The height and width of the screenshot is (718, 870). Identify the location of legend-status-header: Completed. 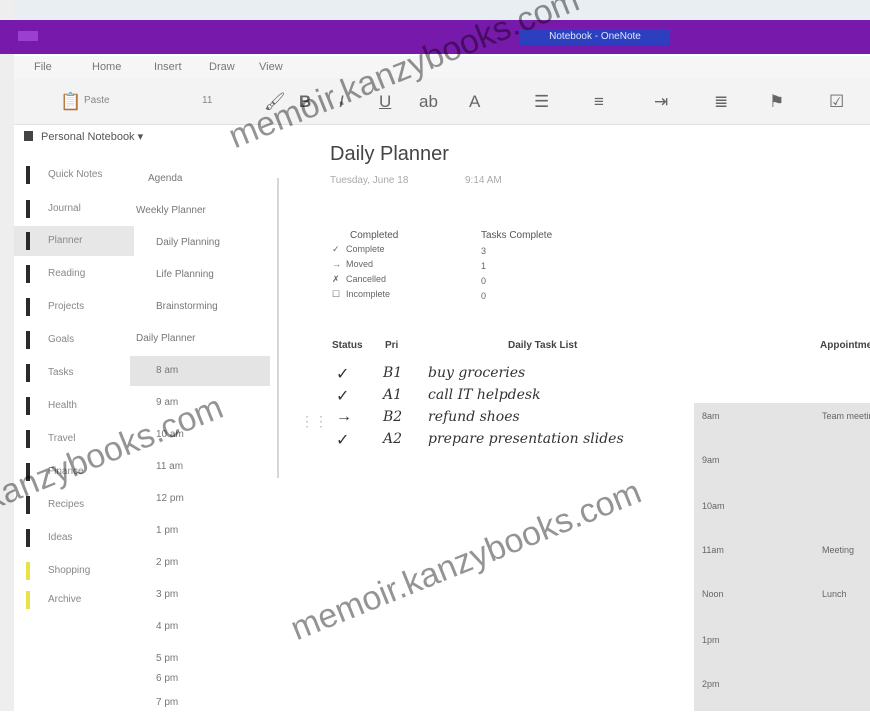
(374, 235).